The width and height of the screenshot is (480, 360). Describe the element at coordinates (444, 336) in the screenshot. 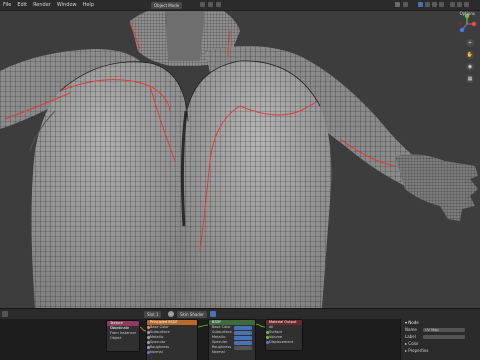

I see `label-field` at that location.